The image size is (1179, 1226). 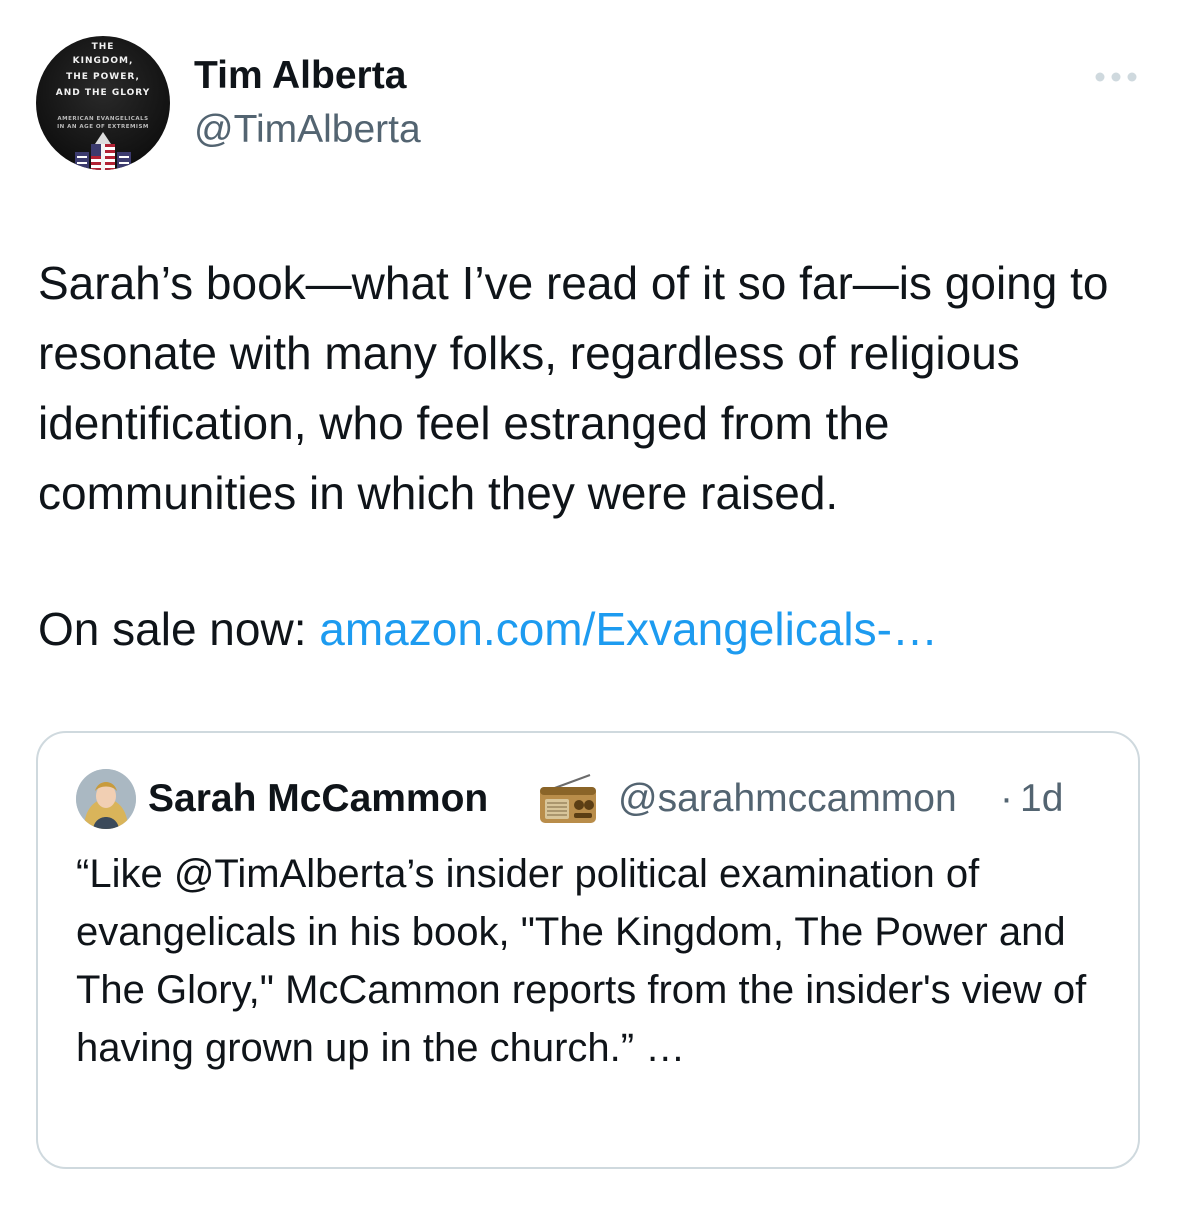 What do you see at coordinates (307, 130) in the screenshot?
I see `author-handle: @TimAlberta` at bounding box center [307, 130].